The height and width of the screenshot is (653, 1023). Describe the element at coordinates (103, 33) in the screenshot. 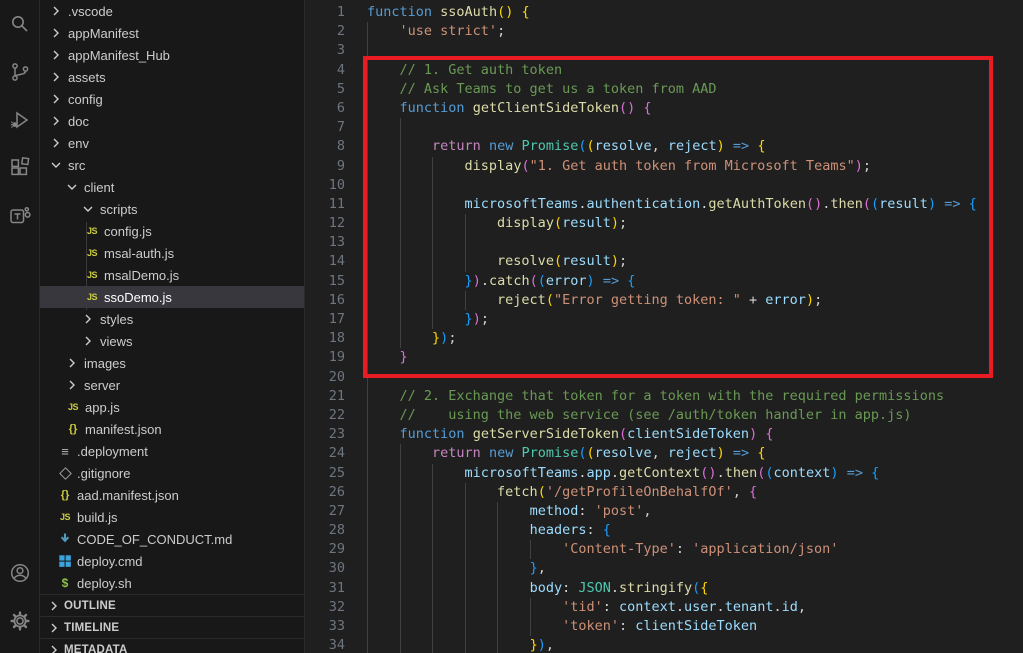

I see `tree-item-label: appManifest` at that location.